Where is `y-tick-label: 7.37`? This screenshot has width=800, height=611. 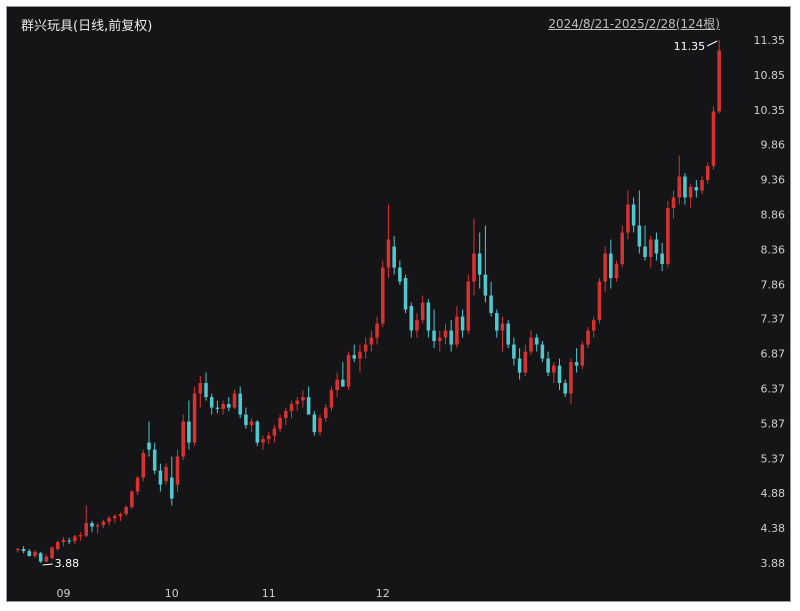 y-tick-label: 7.37 is located at coordinates (773, 319).